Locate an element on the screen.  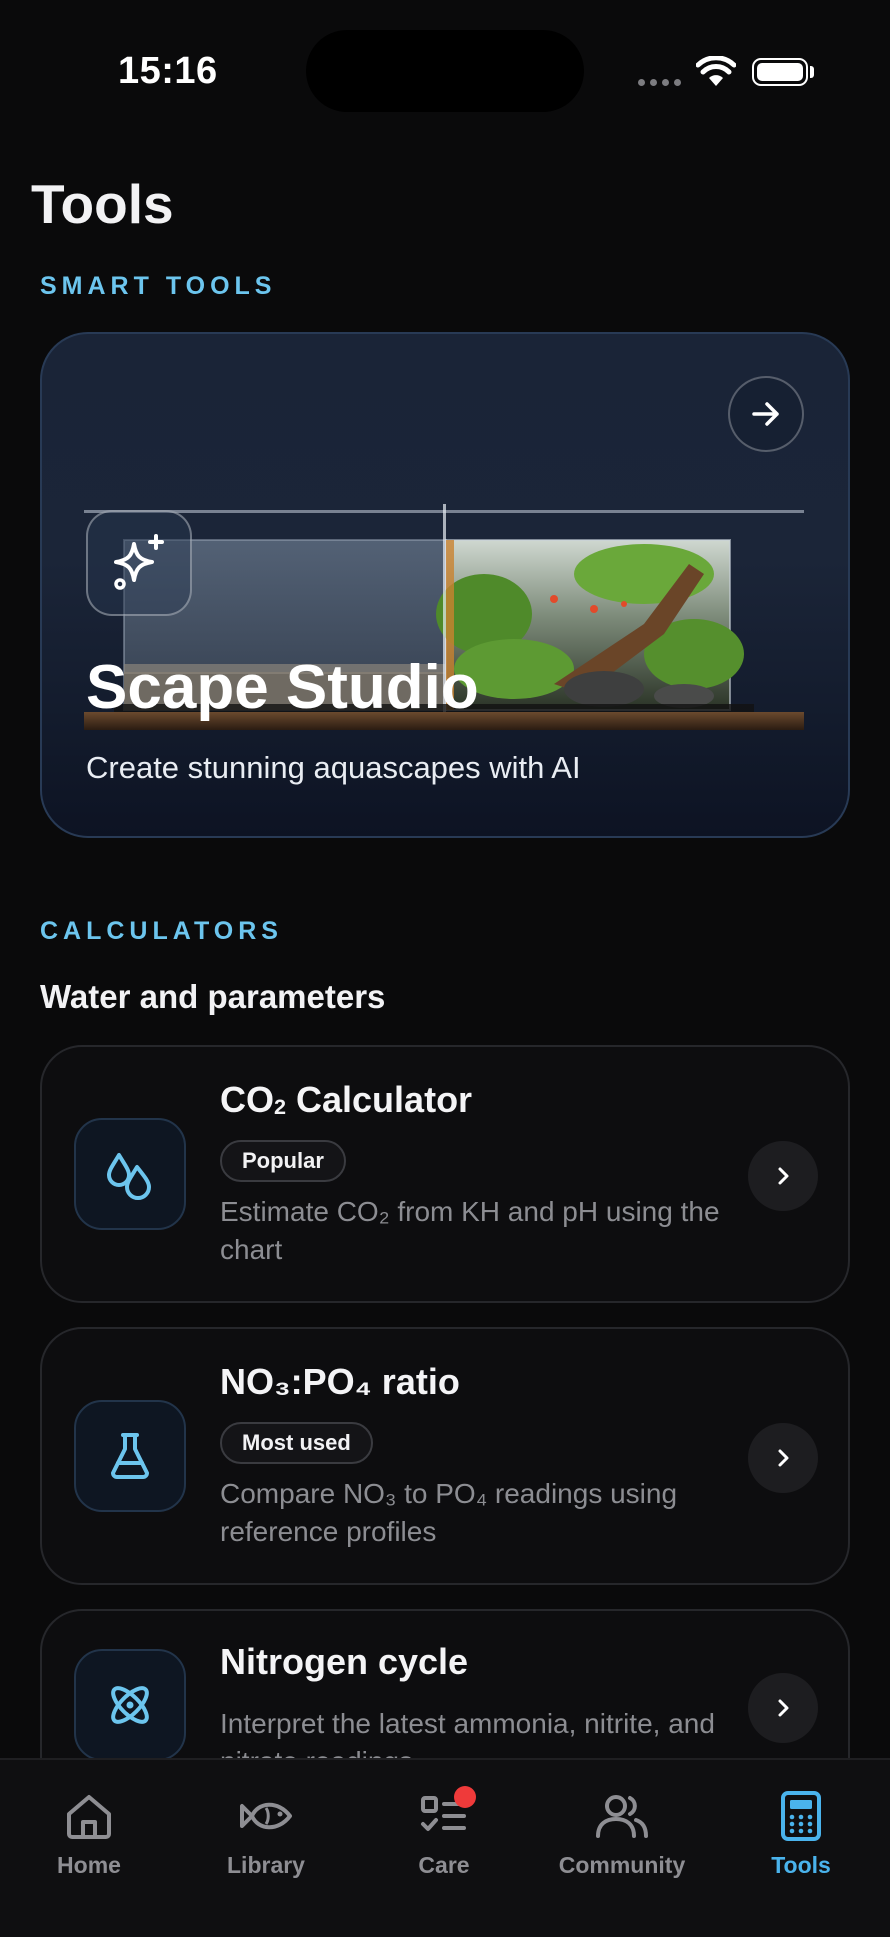
section-label-smart-tools: SMART TOOLS is located at coordinates (158, 286).